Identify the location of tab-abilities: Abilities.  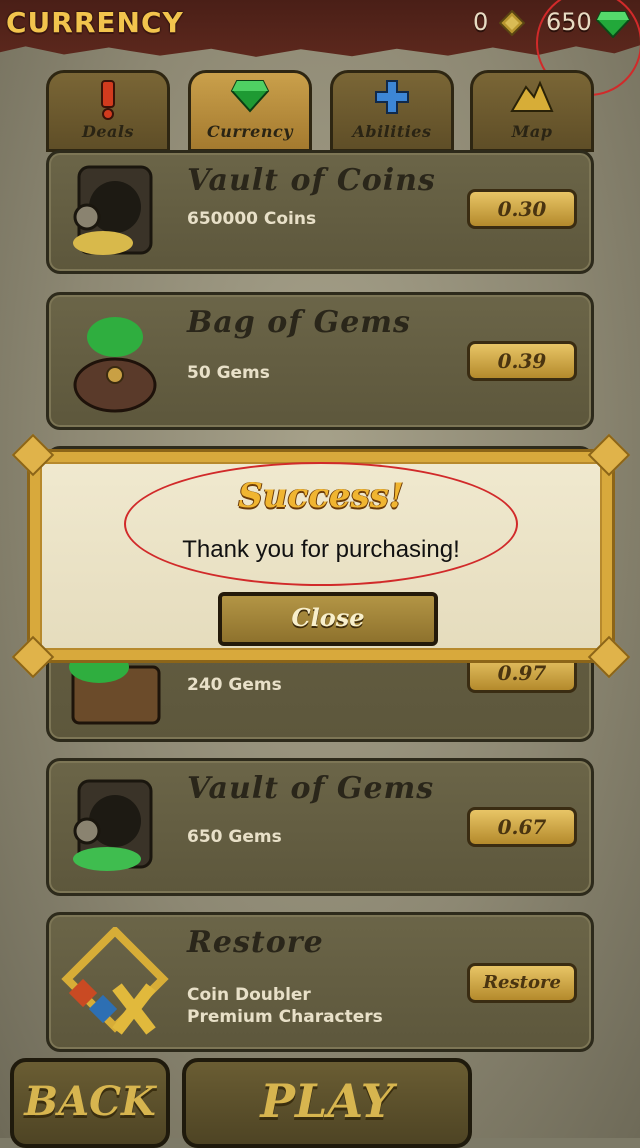
(392, 111).